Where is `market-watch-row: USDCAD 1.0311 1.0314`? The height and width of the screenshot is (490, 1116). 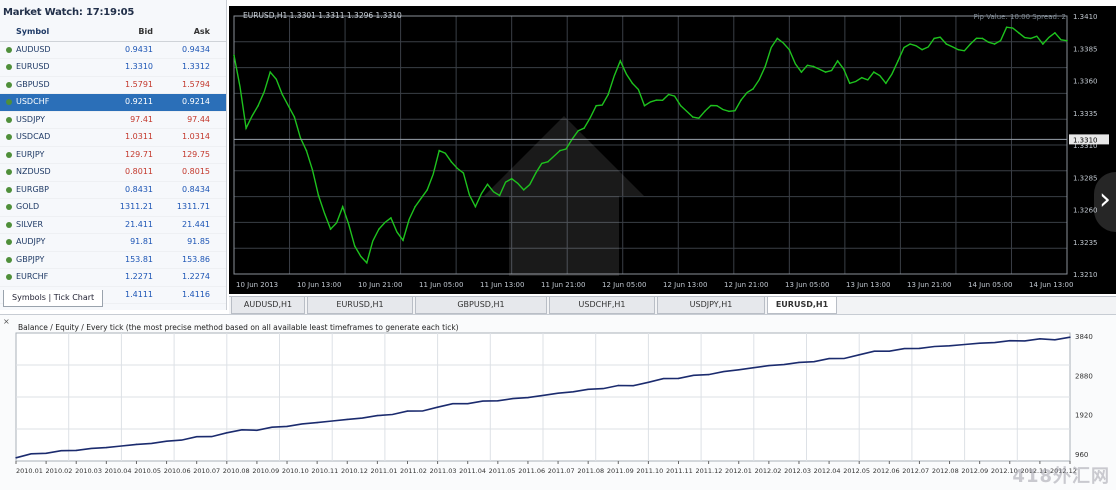 market-watch-row: USDCAD 1.0311 1.0314 is located at coordinates (113, 138).